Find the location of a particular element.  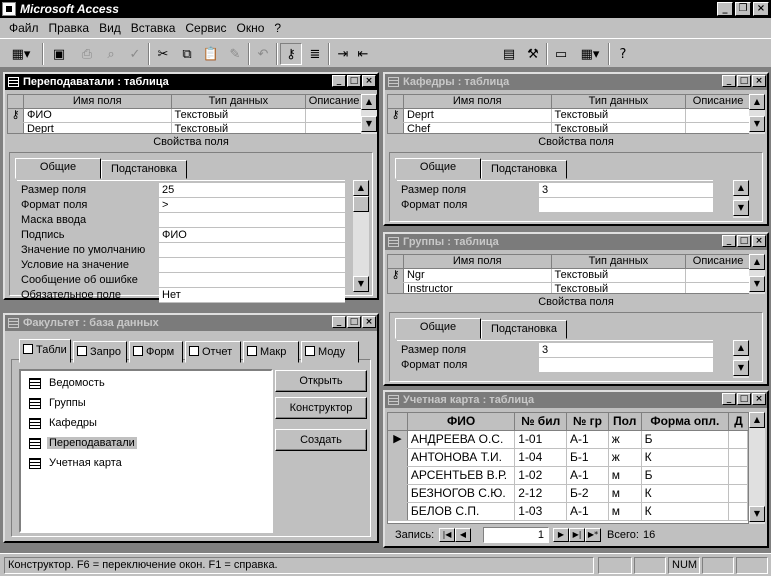

cell: 2-12 is located at coordinates (541, 493).